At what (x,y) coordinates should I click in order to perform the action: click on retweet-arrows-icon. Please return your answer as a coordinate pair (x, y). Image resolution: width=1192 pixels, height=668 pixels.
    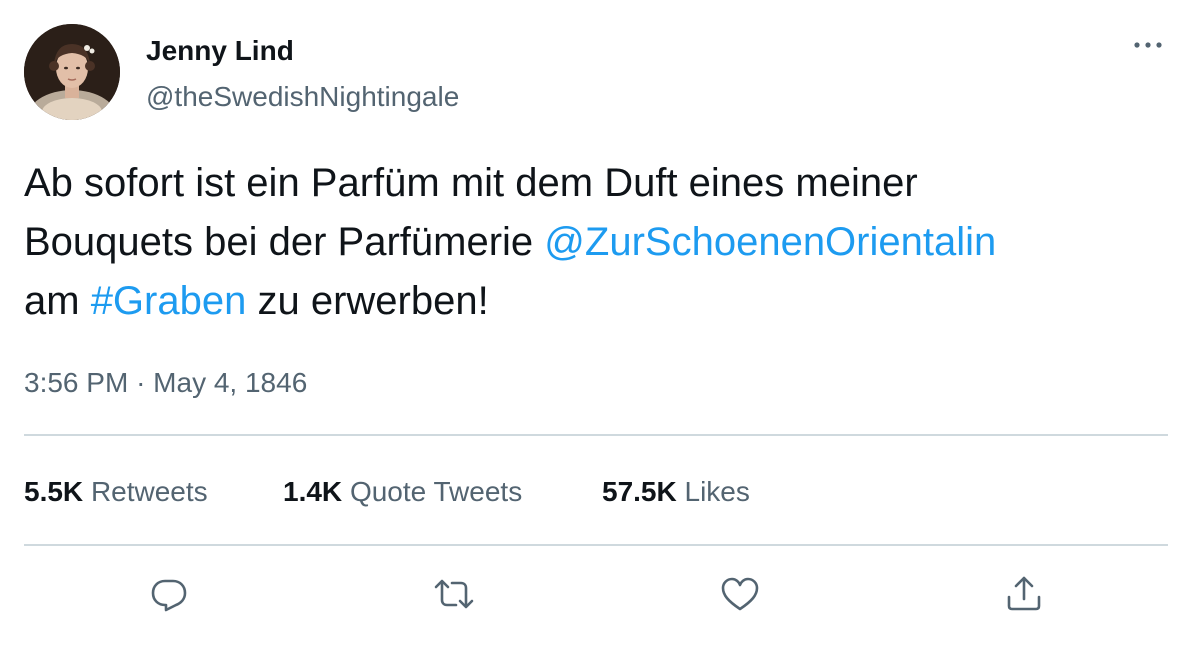
    Looking at the image, I should click on (454, 594).